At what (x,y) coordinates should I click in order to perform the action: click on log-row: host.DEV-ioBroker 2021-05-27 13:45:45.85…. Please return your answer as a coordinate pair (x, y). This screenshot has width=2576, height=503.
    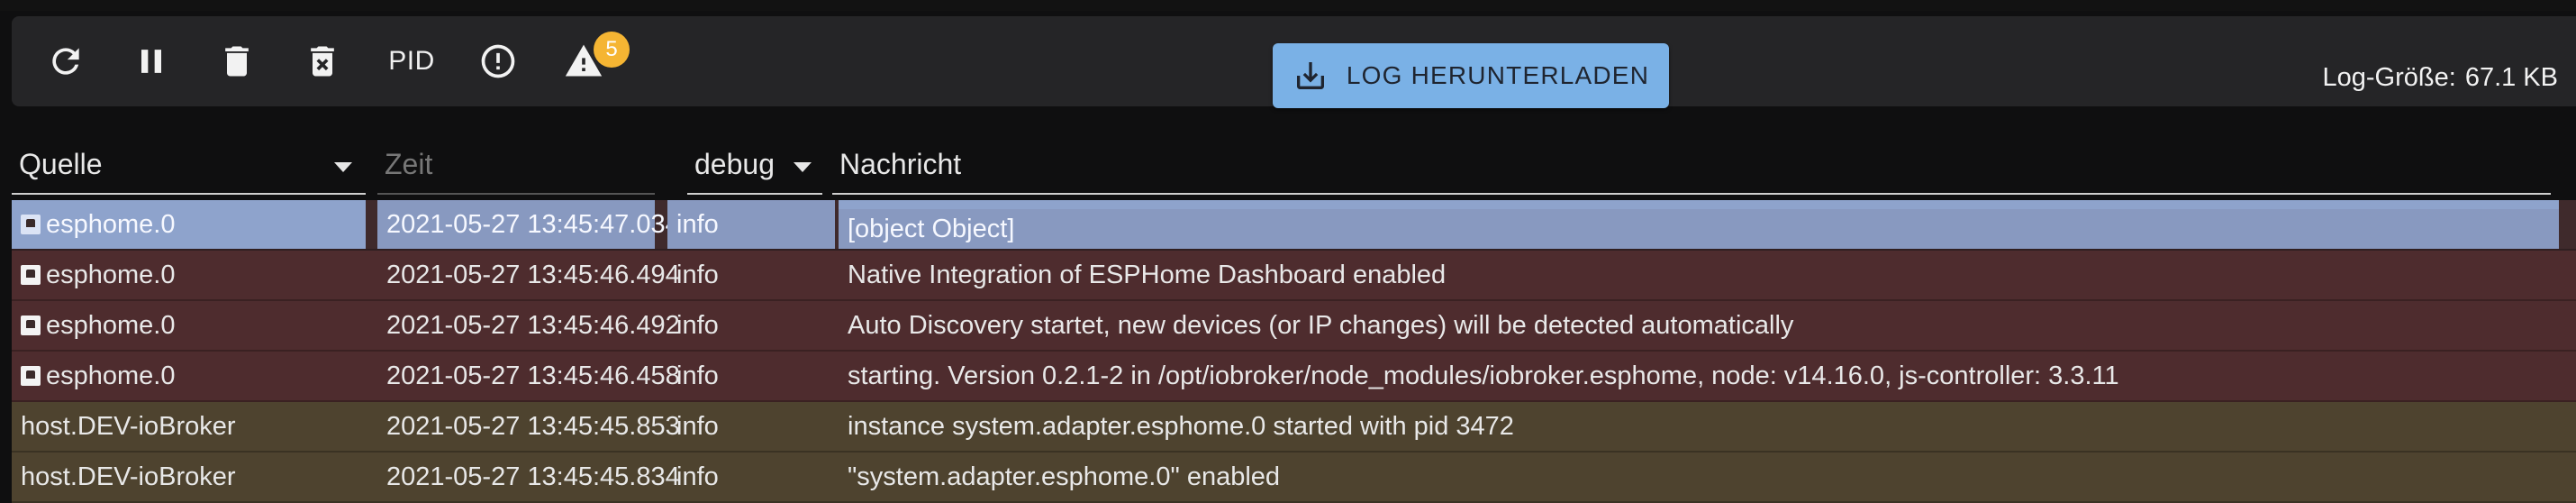
    Looking at the image, I should click on (1294, 427).